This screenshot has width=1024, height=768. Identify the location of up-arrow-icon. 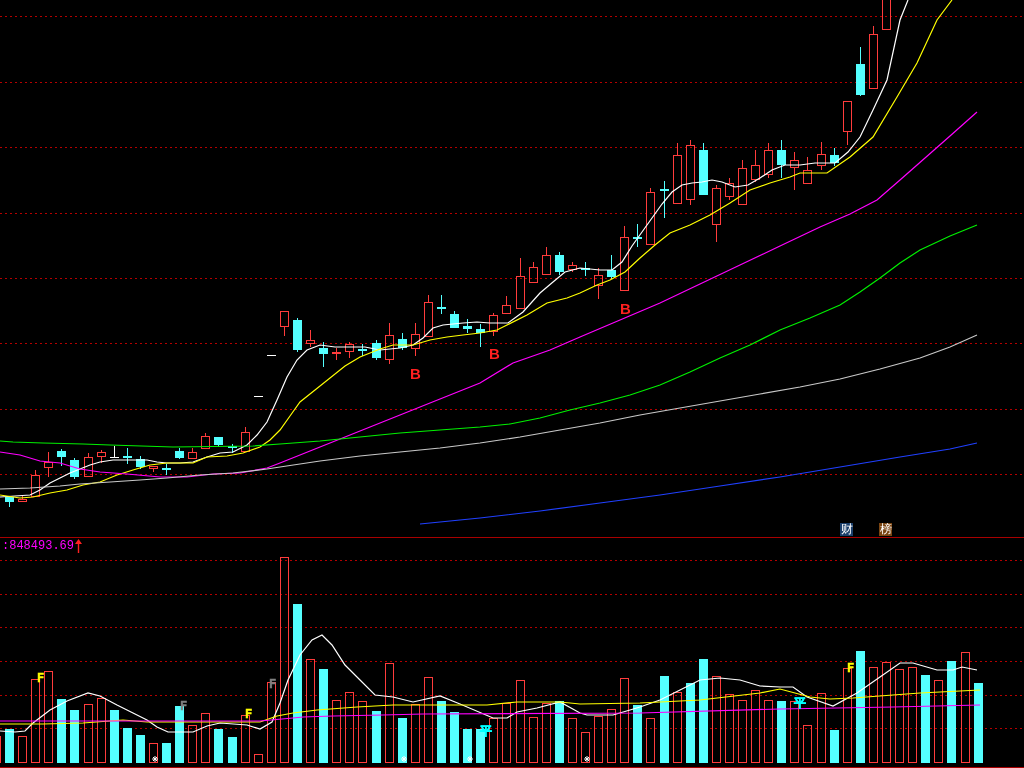
(78, 546).